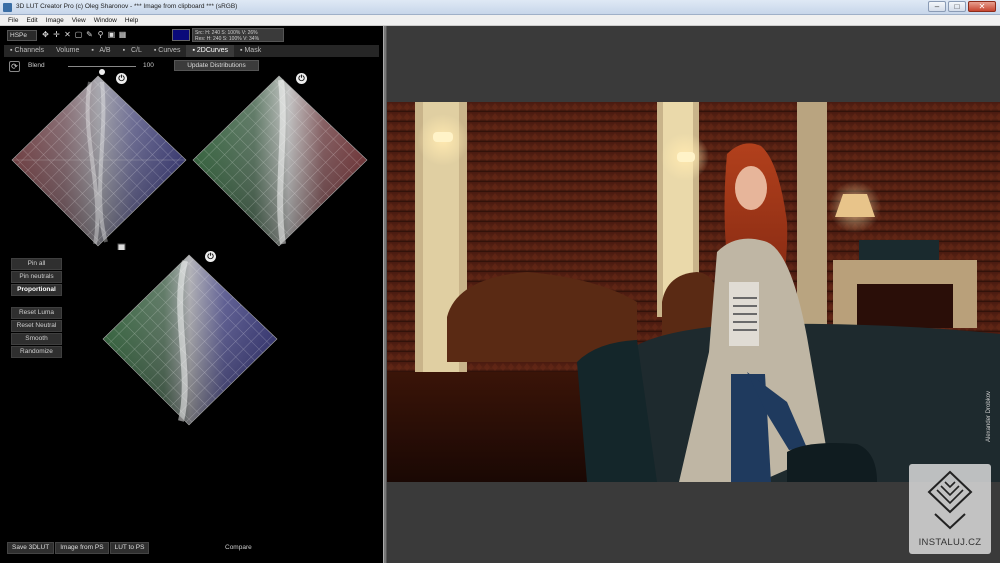 The height and width of the screenshot is (563, 1000). What do you see at coordinates (84, 34) in the screenshot?
I see `tool-icons: ✥ ✛ ✕ ▢ ✎ ⚲ ▣ ▦` at bounding box center [84, 34].